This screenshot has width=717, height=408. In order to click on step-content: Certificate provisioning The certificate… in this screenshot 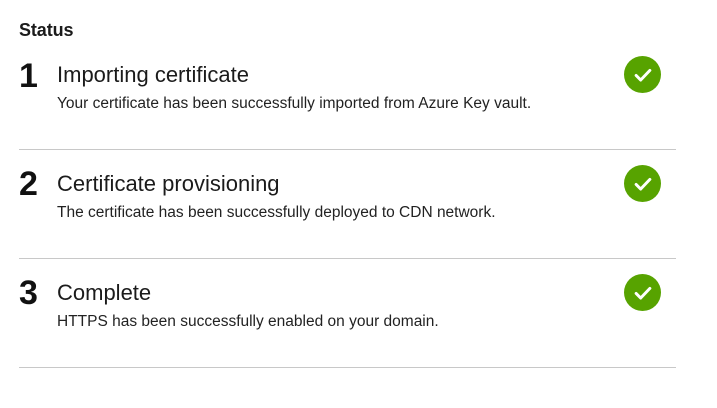, I will do `click(276, 196)`.